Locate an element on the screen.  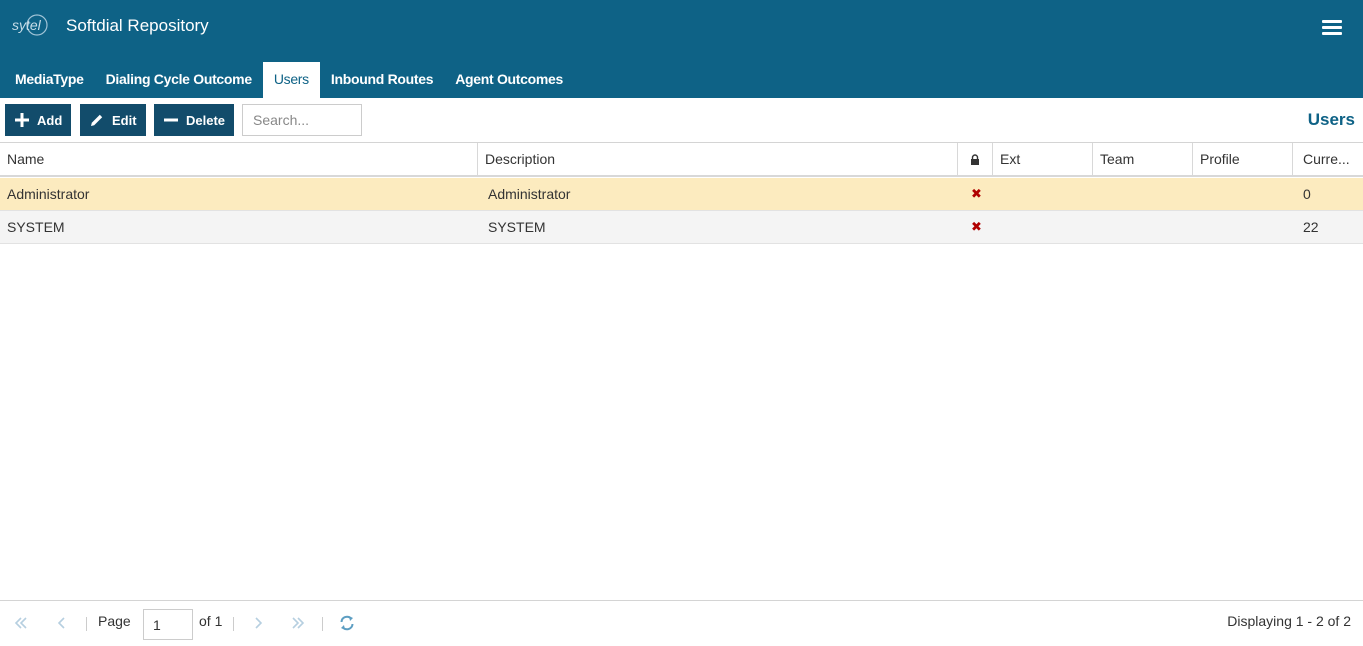
tab-dialing-cycle-outcome: Dialing Cycle Outcome is located at coordinates (179, 80).